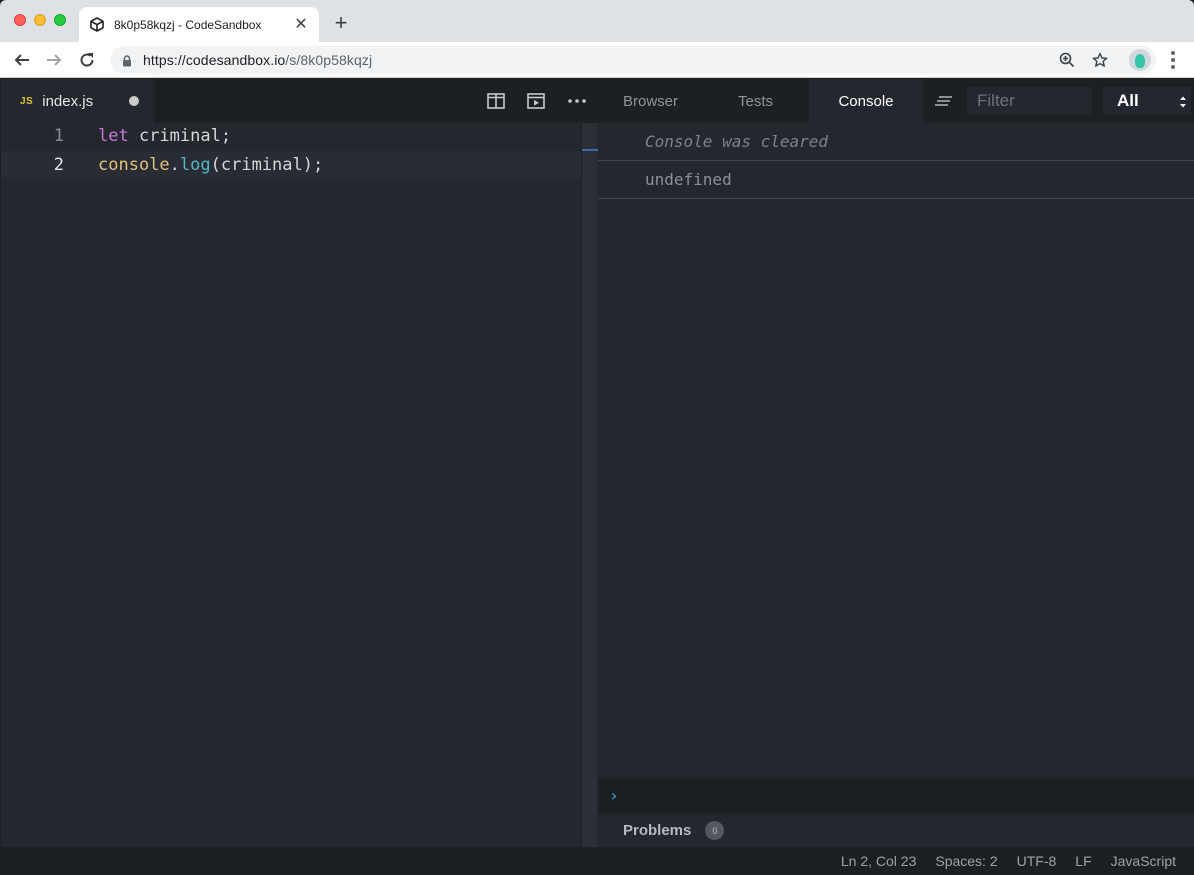 The height and width of the screenshot is (875, 1194). I want to click on log-level-value: All, so click(1128, 100).